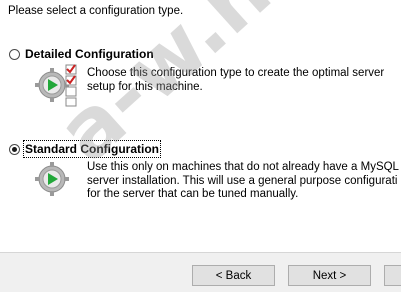  I want to click on option-standard-label: Standard Configuration, so click(92, 149).